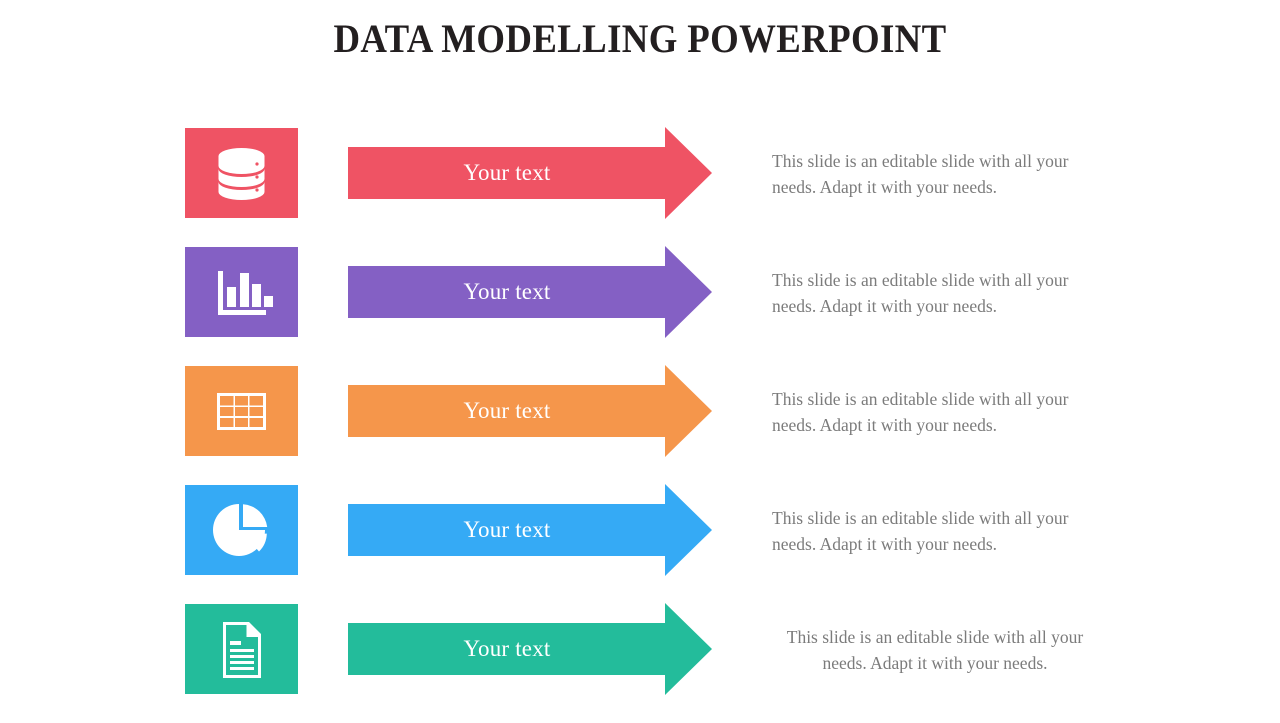 Image resolution: width=1280 pixels, height=723 pixels. I want to click on bar-chart-icon, so click(241, 292).